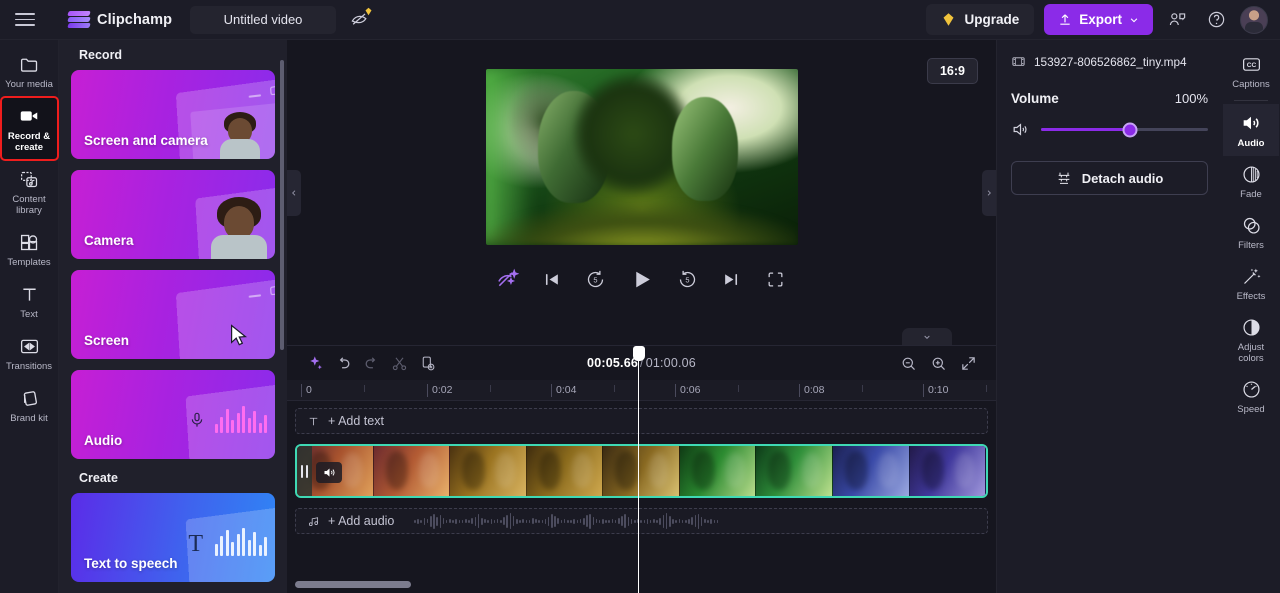  Describe the element at coordinates (1134, 19) in the screenshot. I see `chevron-down-icon` at that location.